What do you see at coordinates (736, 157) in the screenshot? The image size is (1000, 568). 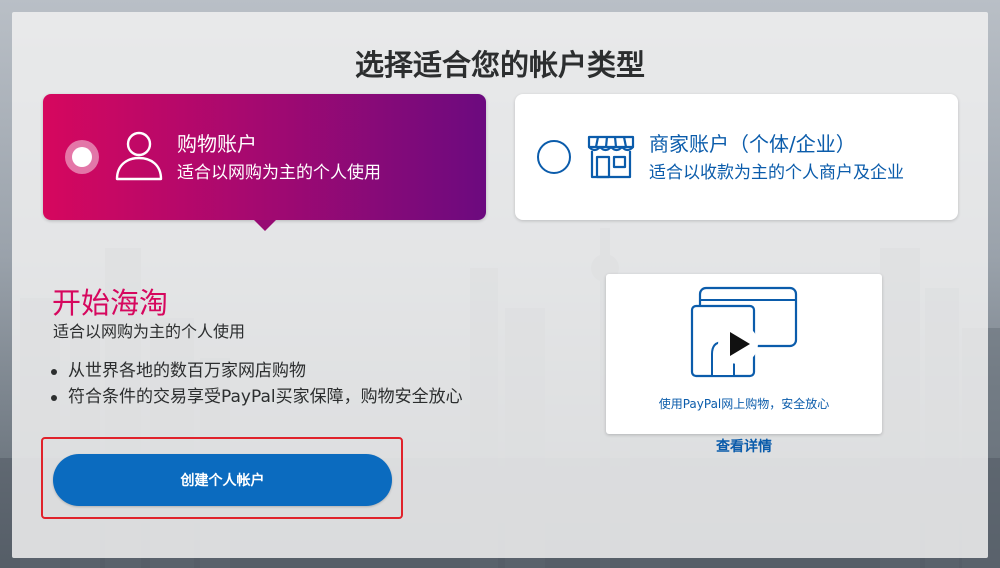 I see `business-account-card: 商家账户（个体/企业） 适合以收款为主的个人商户及企业` at bounding box center [736, 157].